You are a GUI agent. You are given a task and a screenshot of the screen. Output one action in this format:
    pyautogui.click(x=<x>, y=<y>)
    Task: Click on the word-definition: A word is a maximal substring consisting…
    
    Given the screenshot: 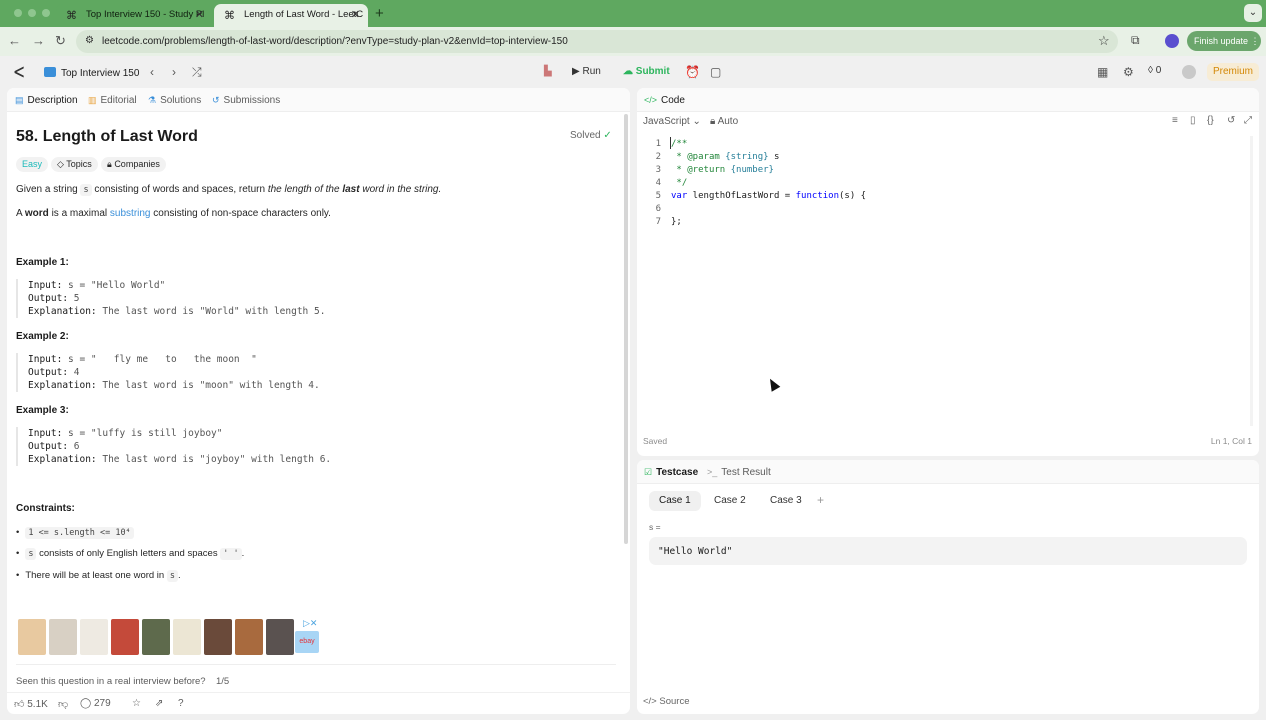 What is the action you would take?
    pyautogui.click(x=173, y=213)
    